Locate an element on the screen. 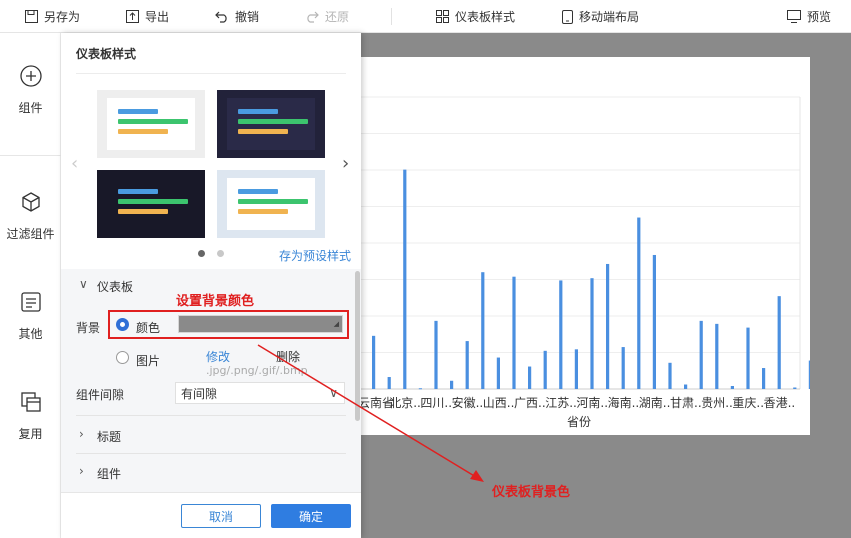 Image resolution: width=851 pixels, height=538 pixels. save-icon is located at coordinates (31, 16).